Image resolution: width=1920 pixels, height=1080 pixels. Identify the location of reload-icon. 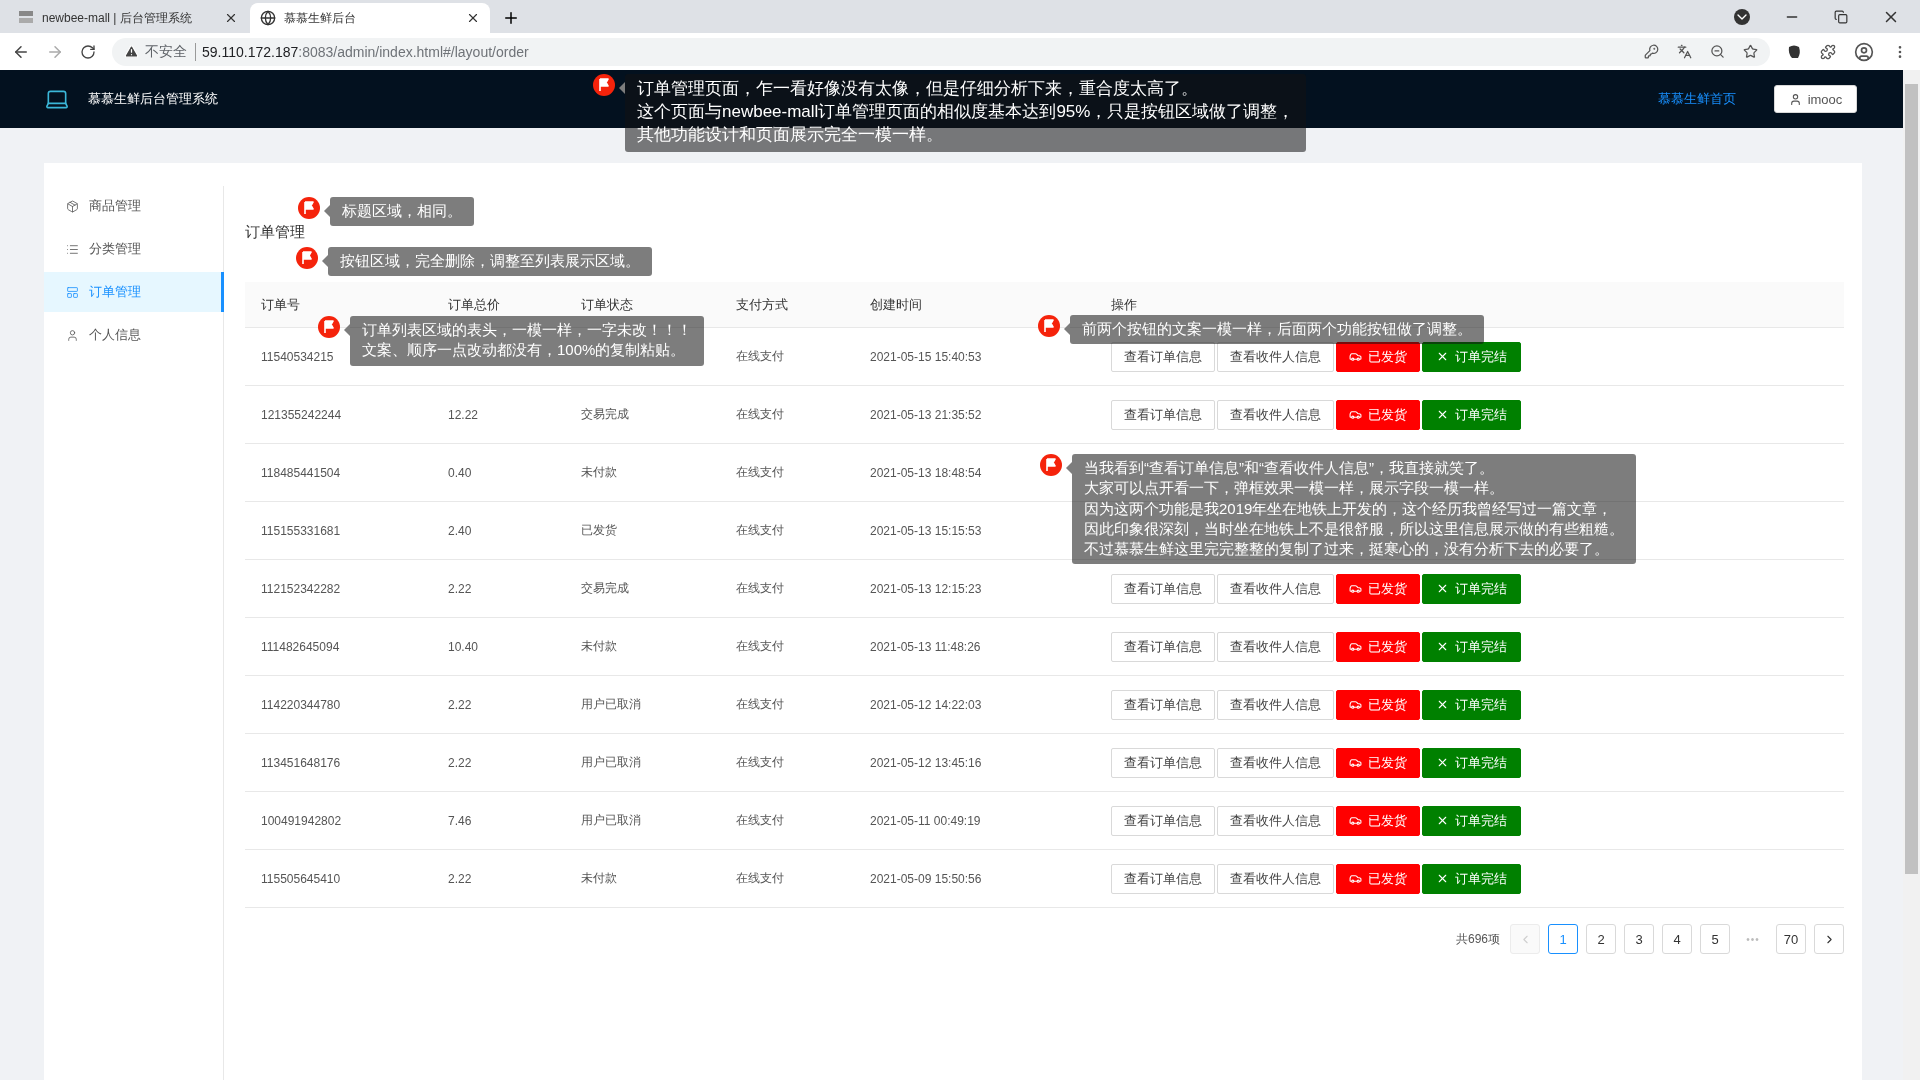
(88, 51).